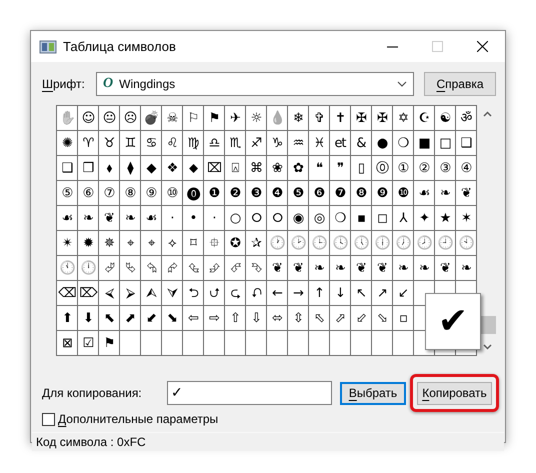  Describe the element at coordinates (138, 419) in the screenshot. I see `advanced-label: Дополнительные параметры` at that location.